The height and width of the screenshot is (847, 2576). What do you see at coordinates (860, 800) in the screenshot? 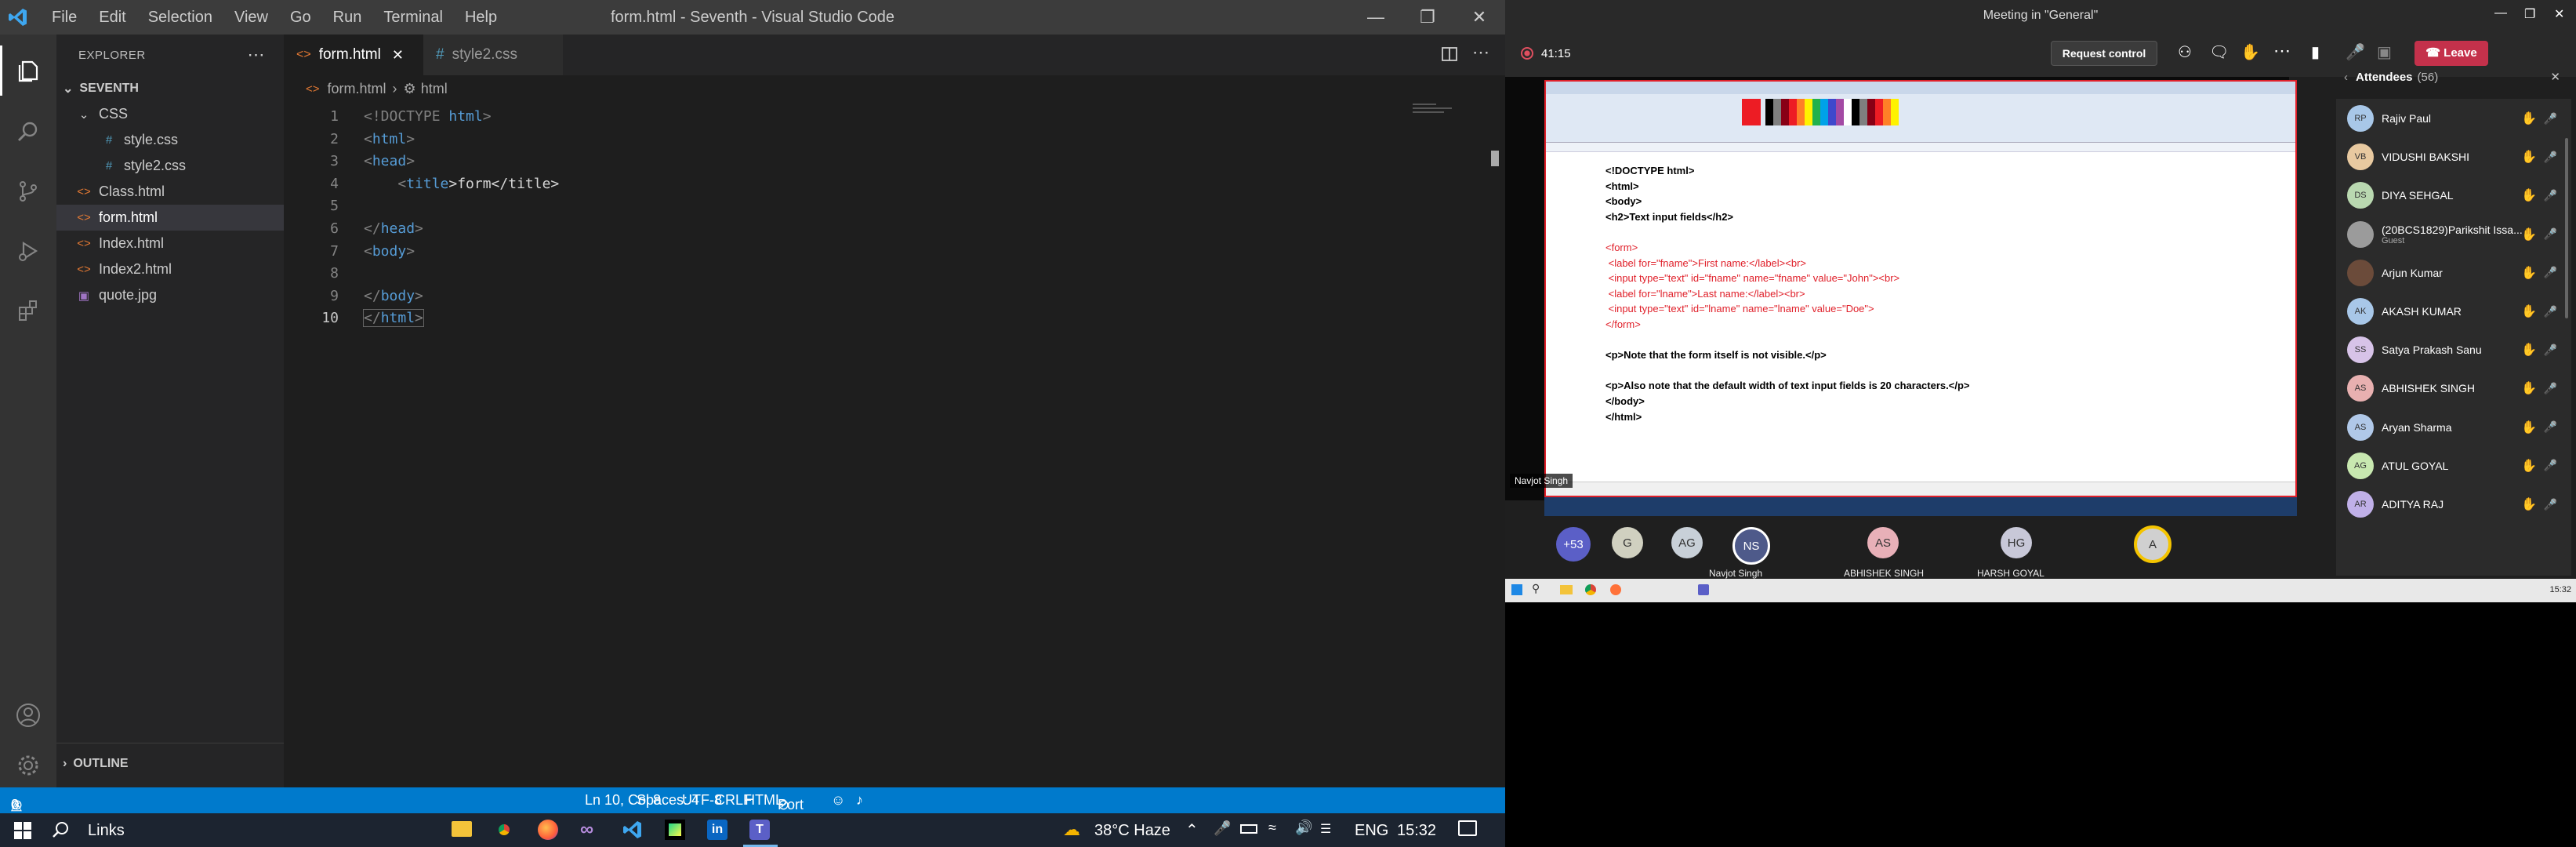
I see `notifications-bell-icon: ♪` at bounding box center [860, 800].